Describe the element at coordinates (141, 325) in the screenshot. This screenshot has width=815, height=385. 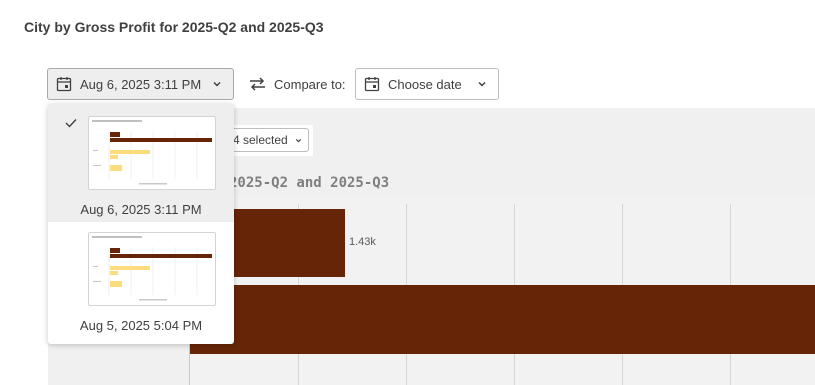
I see `snapshot-label: Aug 5, 2025 5:04 PM` at that location.